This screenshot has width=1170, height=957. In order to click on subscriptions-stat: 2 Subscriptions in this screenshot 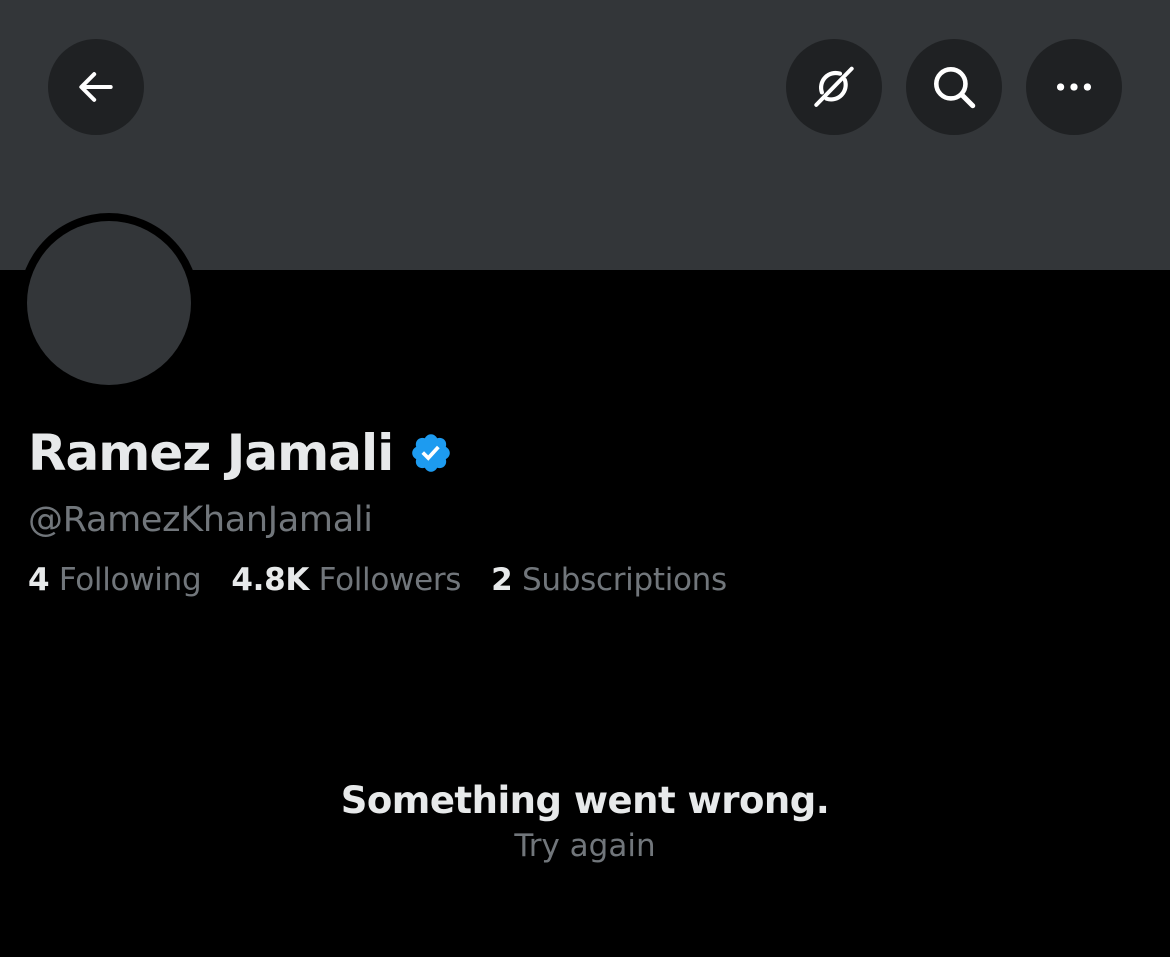, I will do `click(609, 580)`.